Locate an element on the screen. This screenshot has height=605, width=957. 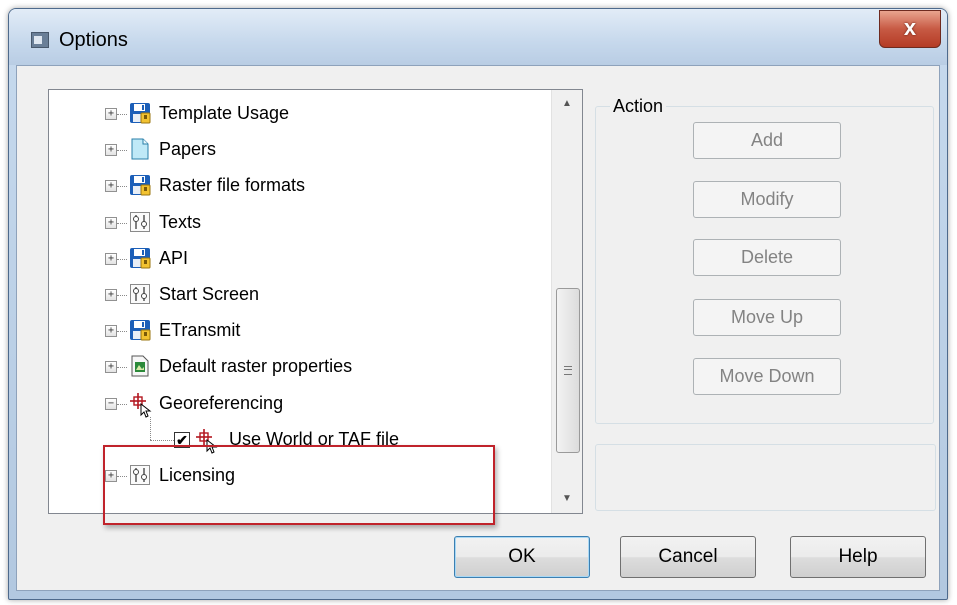
tree-item: + API is located at coordinates (299, 259).